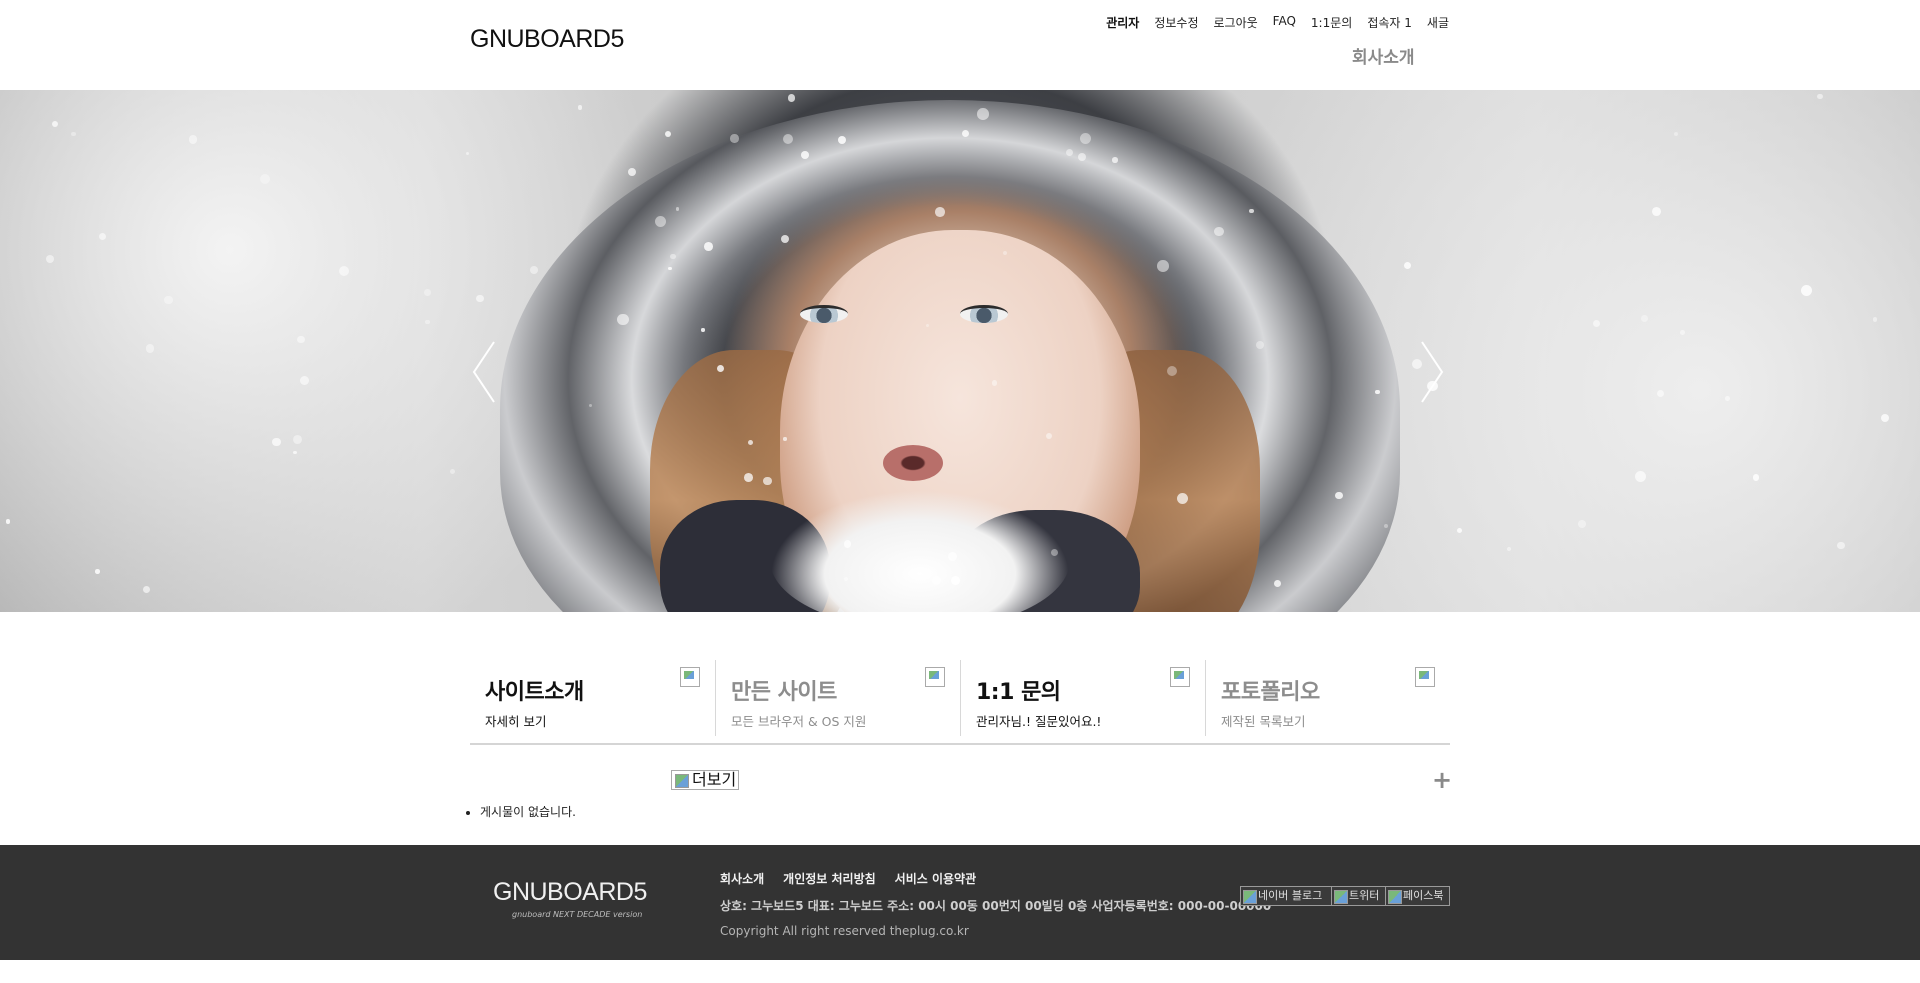 The image size is (1920, 983). I want to click on nav-new-posts-link: 새글, so click(1438, 22).